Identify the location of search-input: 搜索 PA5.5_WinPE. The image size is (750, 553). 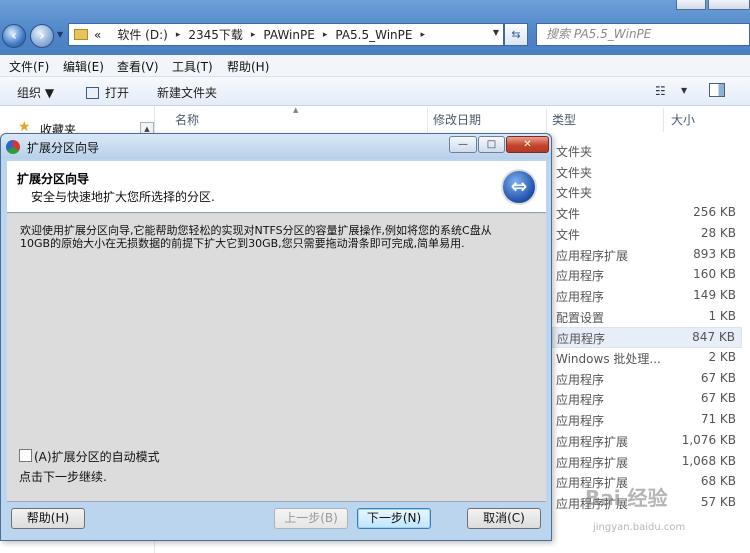
(643, 34).